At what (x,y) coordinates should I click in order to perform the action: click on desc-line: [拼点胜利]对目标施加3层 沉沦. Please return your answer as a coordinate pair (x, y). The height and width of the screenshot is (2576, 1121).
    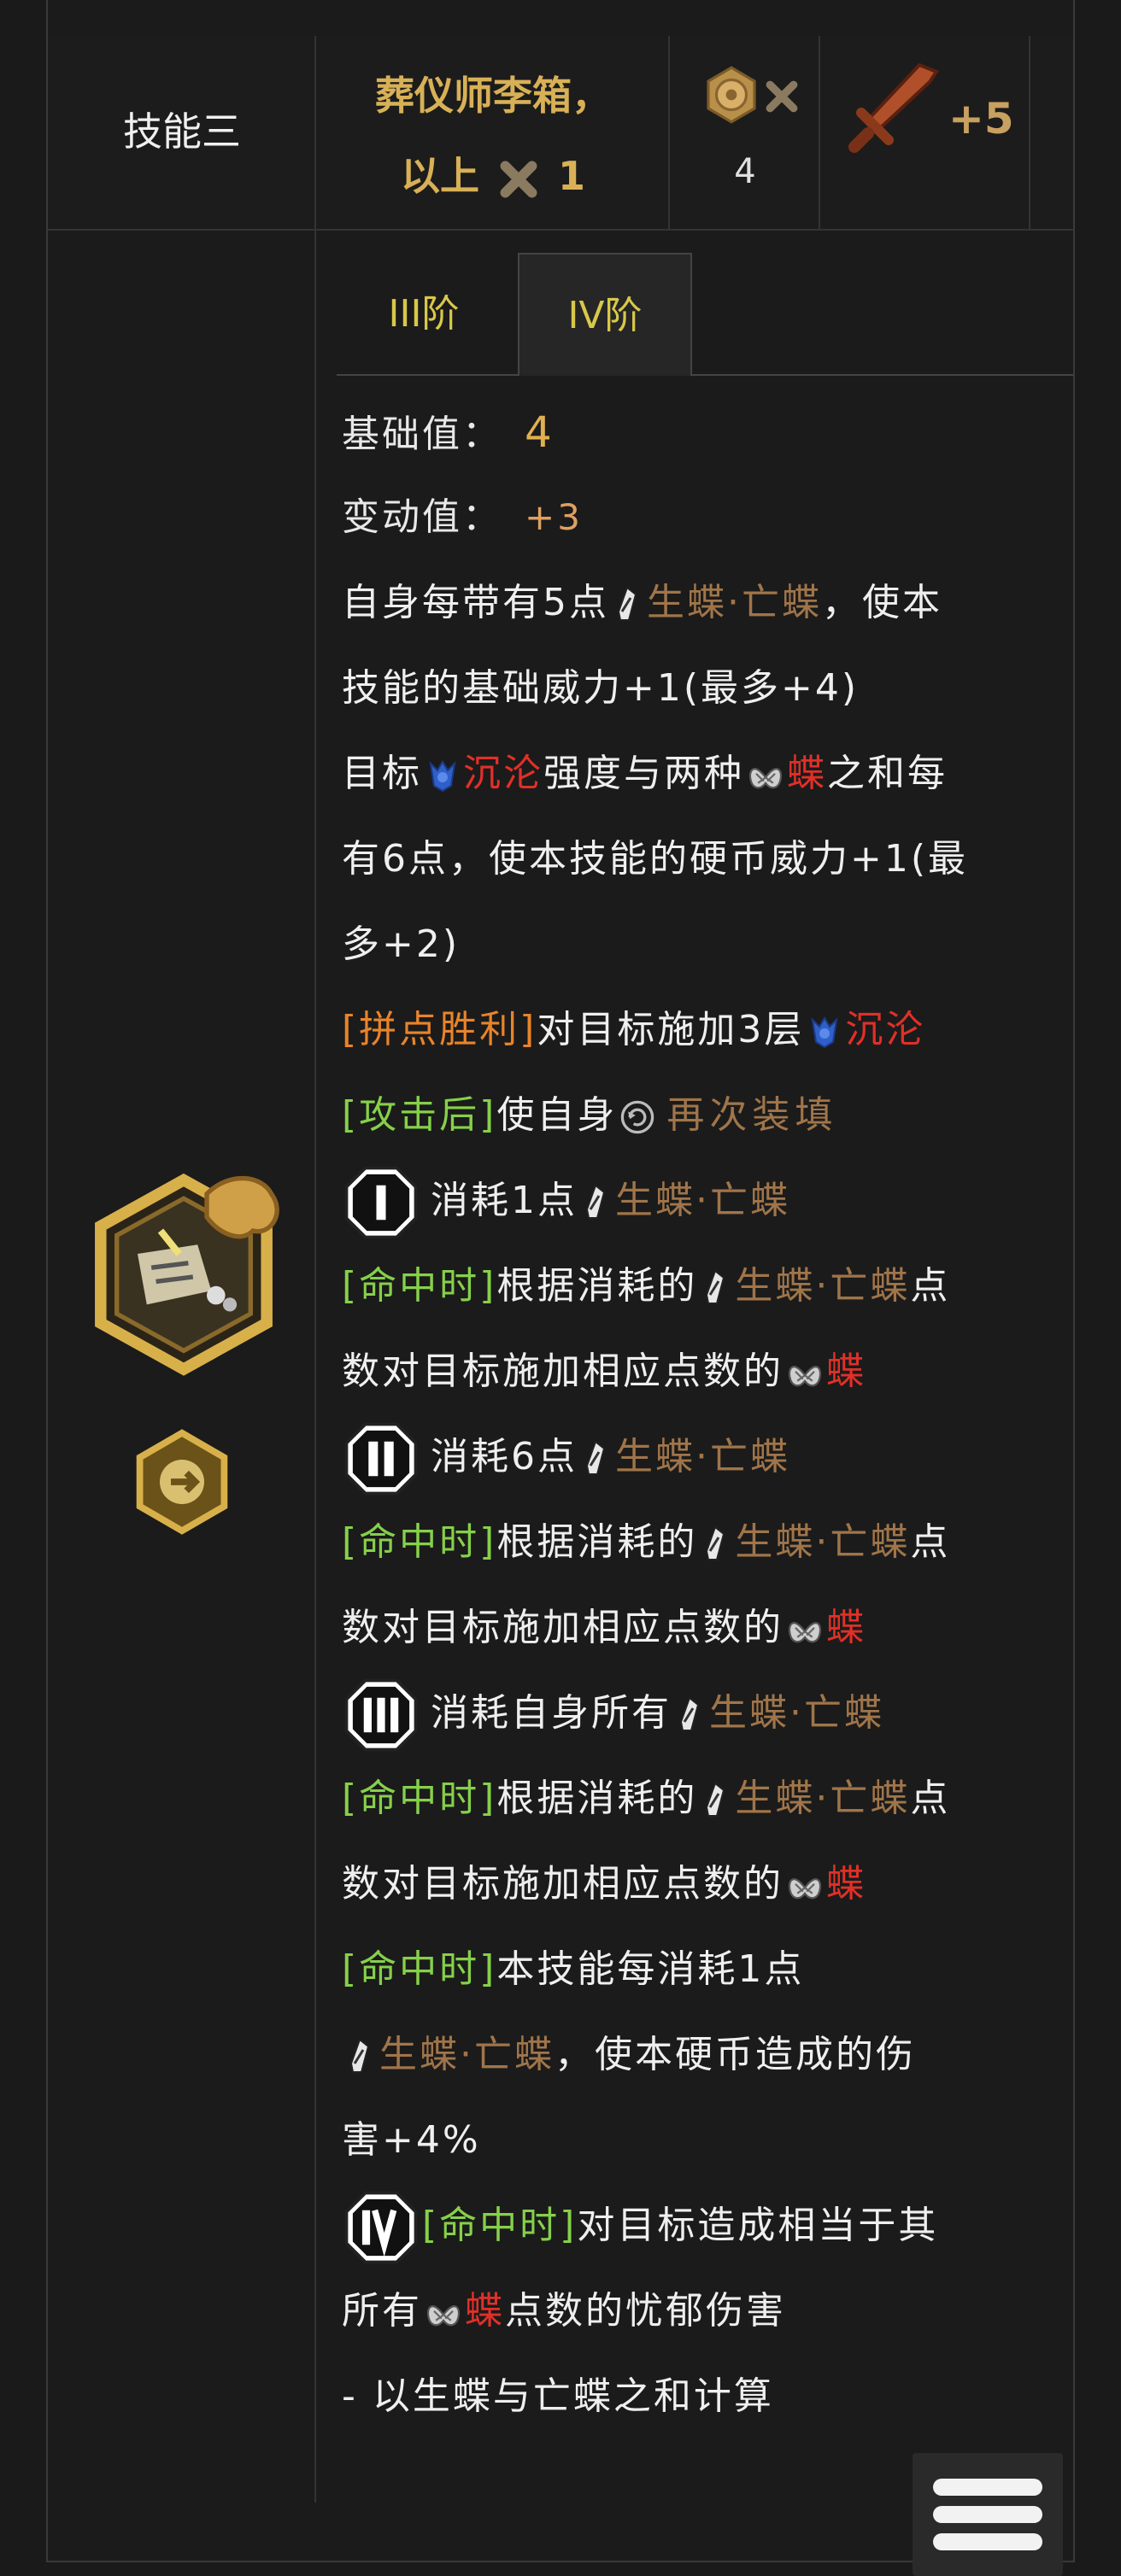
    Looking at the image, I should click on (700, 1030).